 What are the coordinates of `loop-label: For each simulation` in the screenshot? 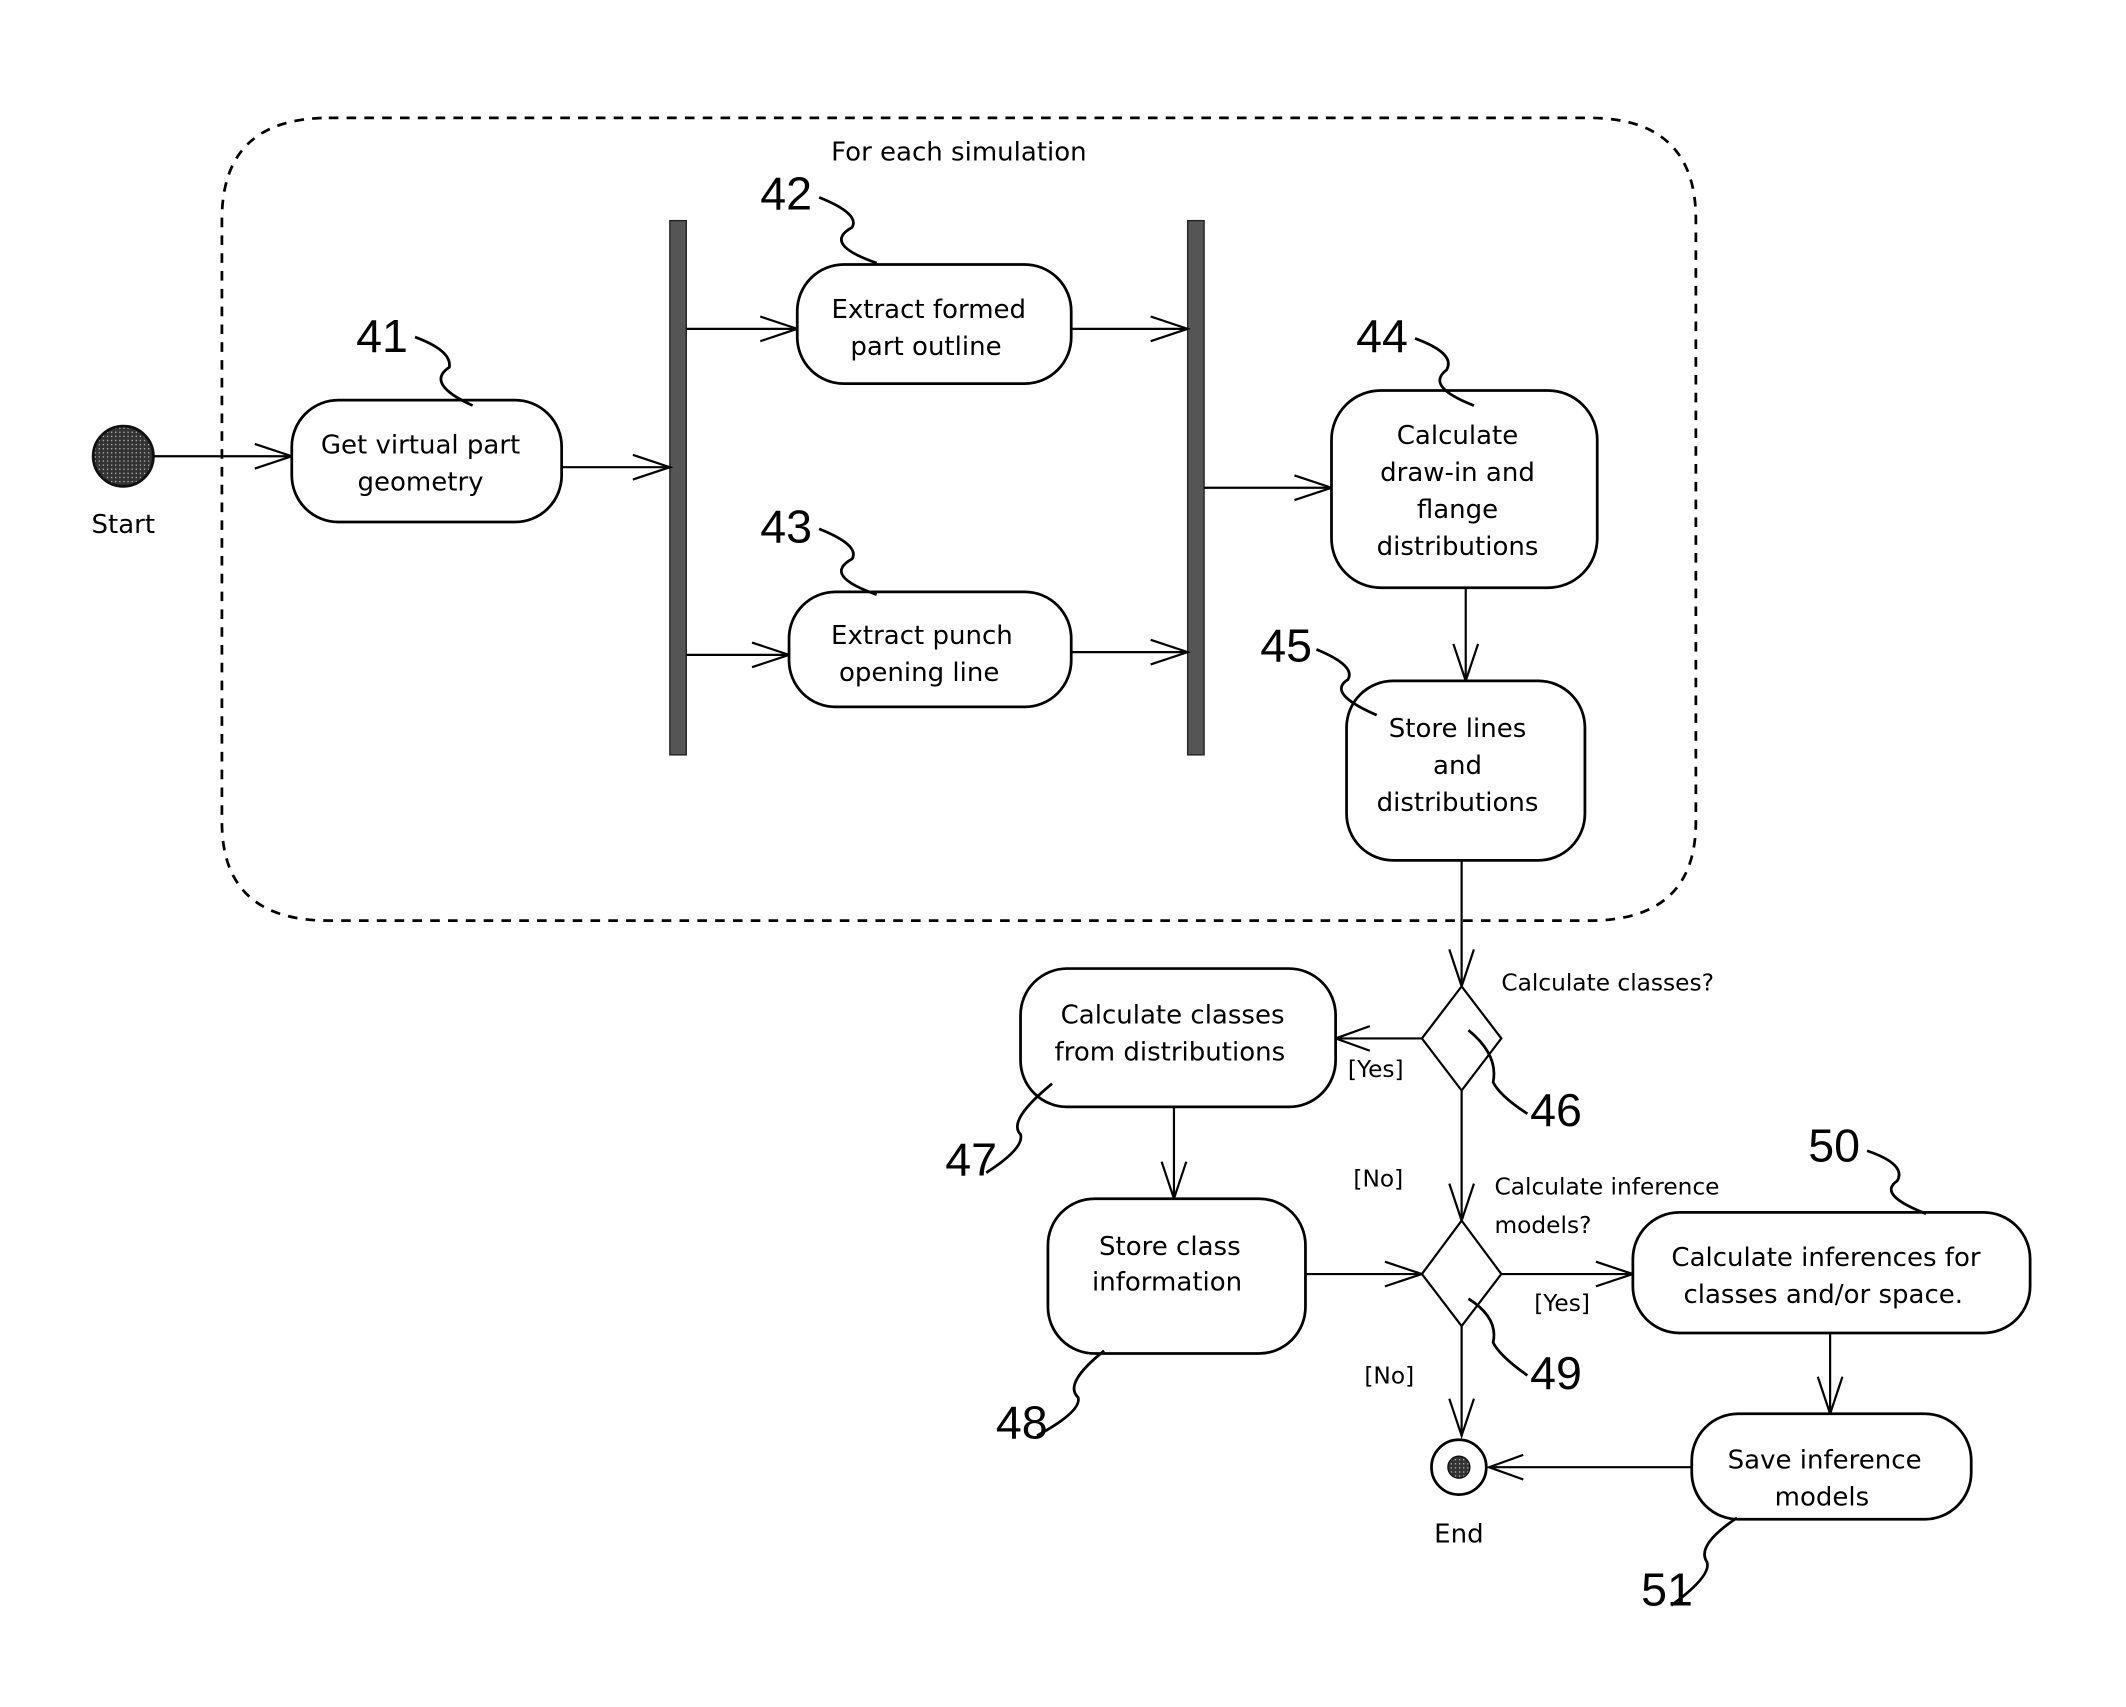 It's located at (959, 152).